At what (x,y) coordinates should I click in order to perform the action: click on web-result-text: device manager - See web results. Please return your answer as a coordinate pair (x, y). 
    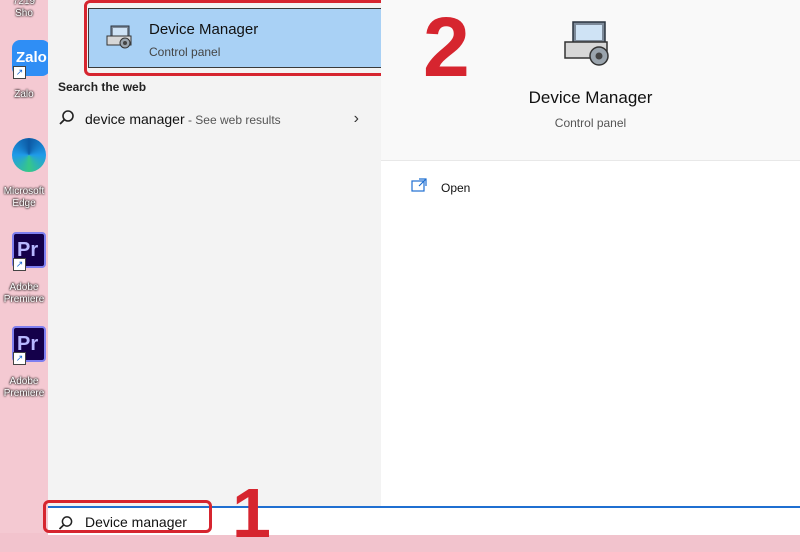
    Looking at the image, I should click on (183, 119).